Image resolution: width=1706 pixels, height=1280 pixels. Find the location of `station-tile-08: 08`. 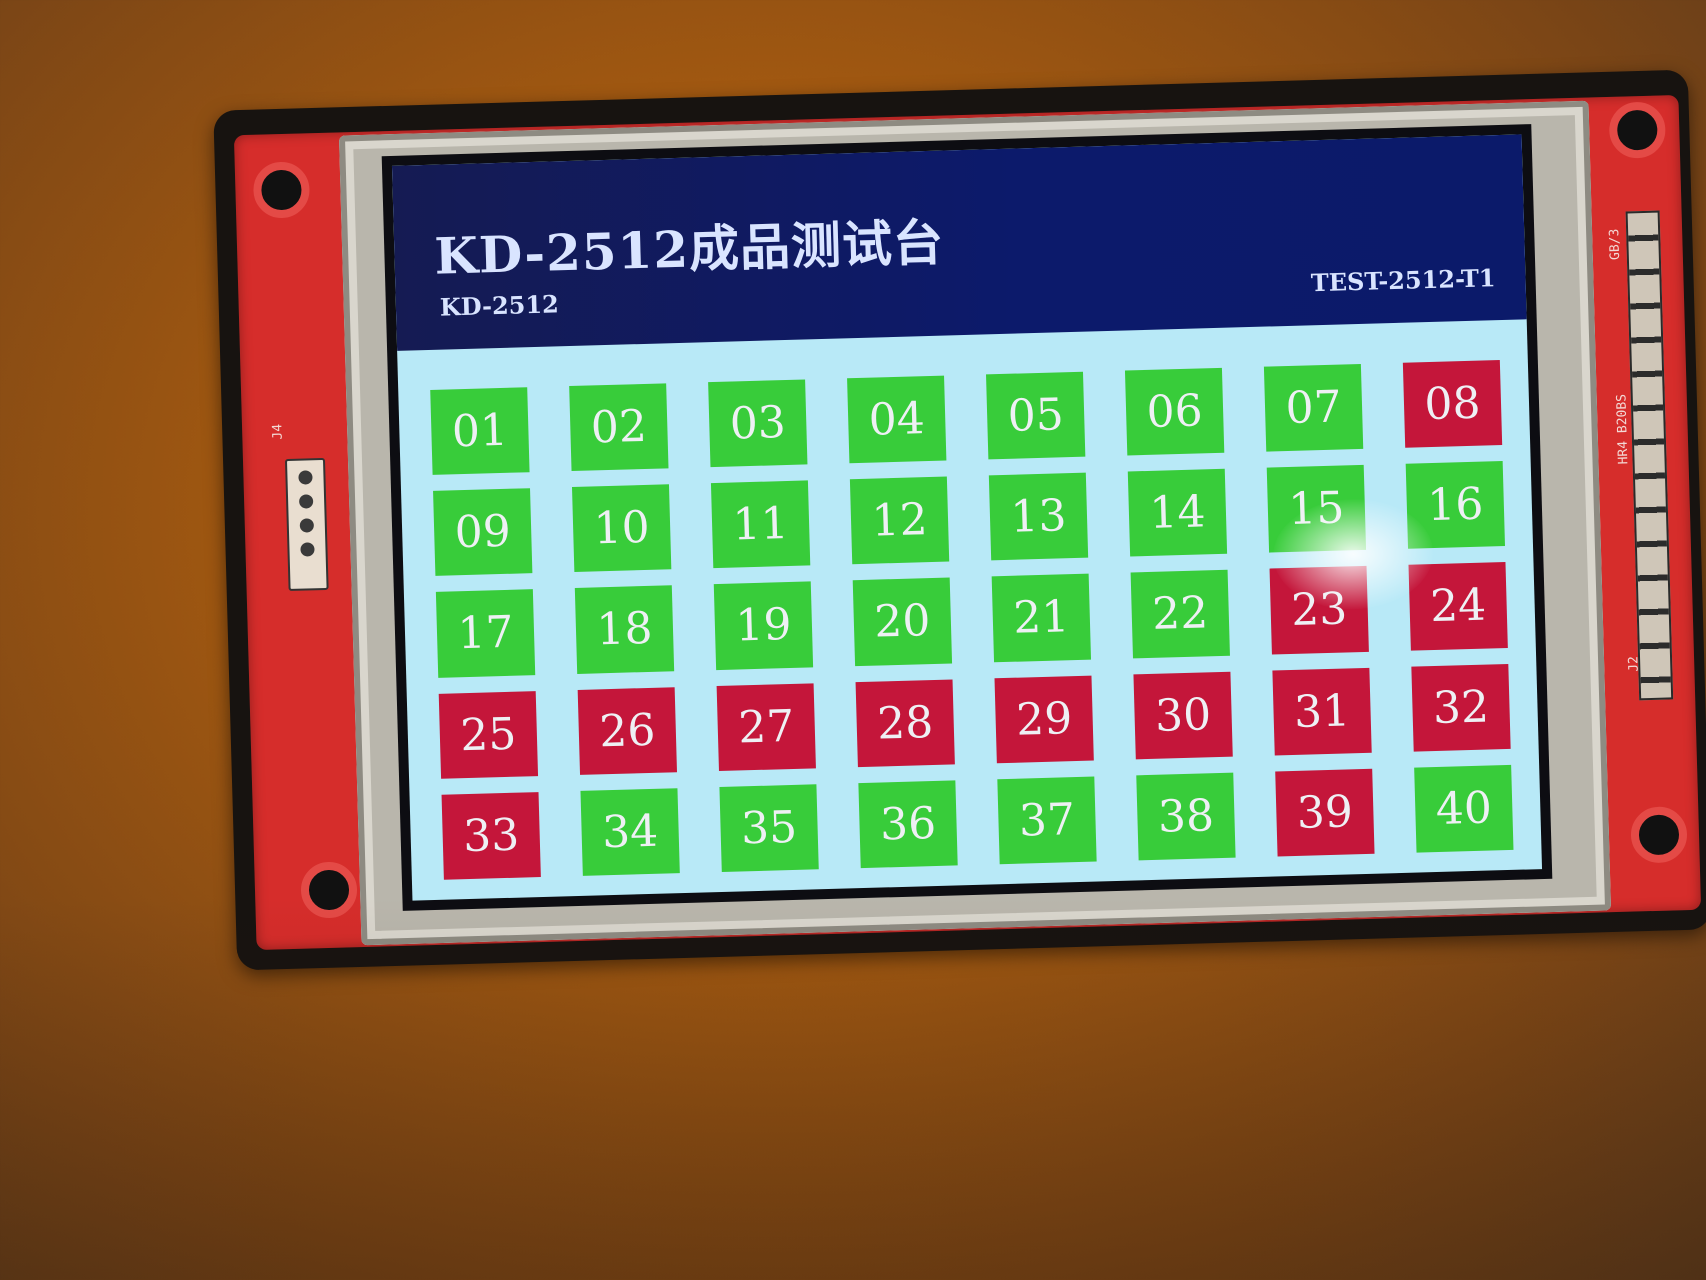

station-tile-08: 08 is located at coordinates (1452, 404).